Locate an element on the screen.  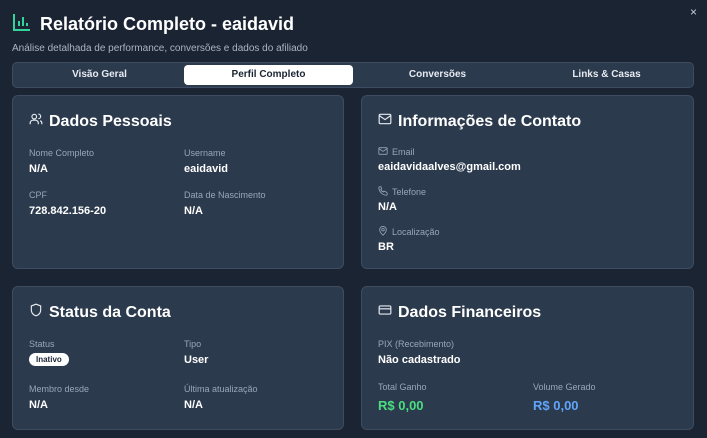
volume-value: R$ 0,00 is located at coordinates (556, 405).